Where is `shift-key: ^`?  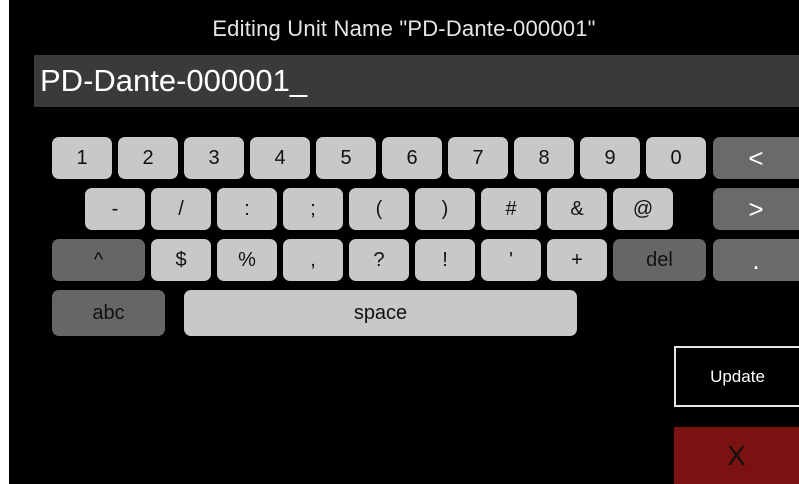
shift-key: ^ is located at coordinates (98, 260).